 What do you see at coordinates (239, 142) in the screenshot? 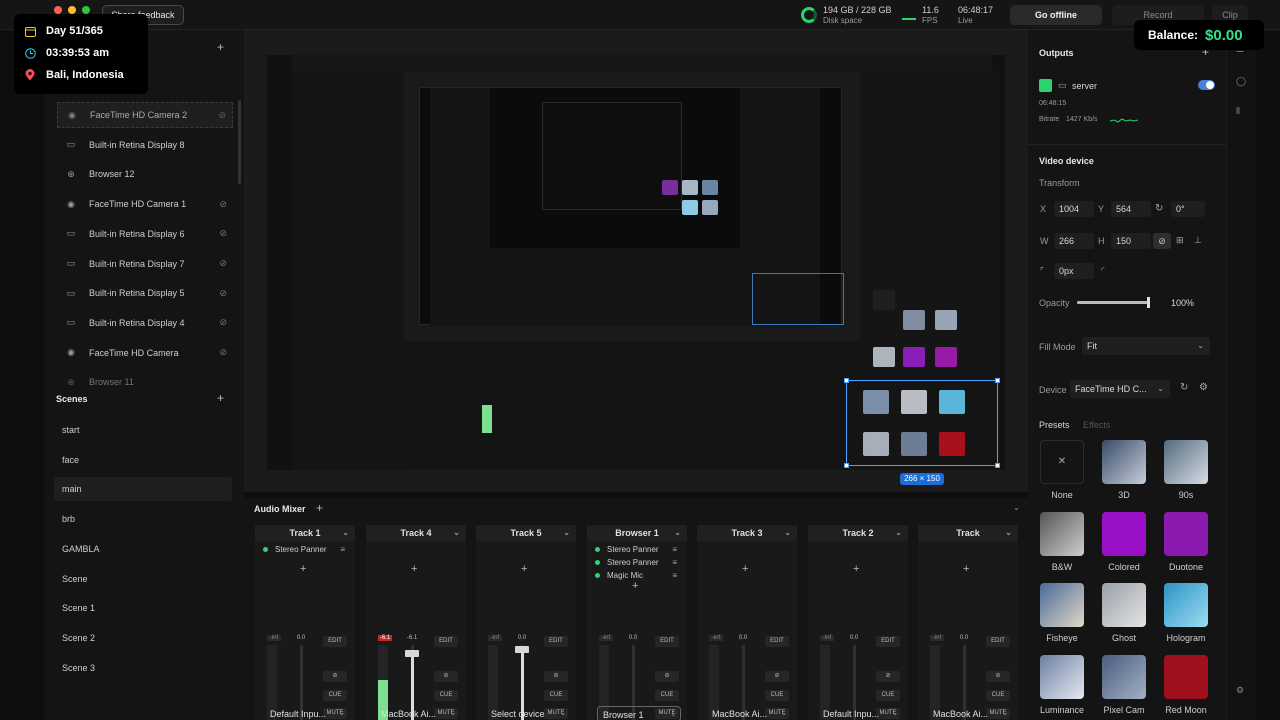
I see `layers-scrollbar` at bounding box center [239, 142].